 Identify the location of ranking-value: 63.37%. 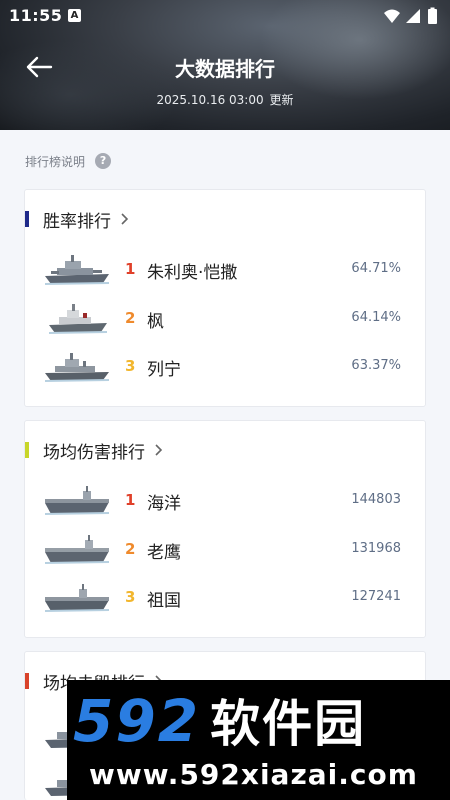
(376, 365).